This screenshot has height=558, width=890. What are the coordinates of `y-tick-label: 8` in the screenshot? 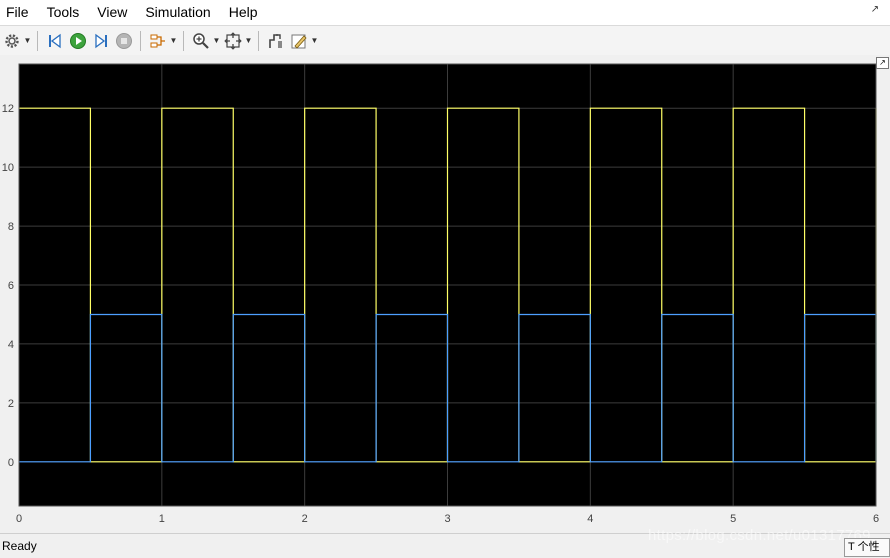 It's located at (11, 227).